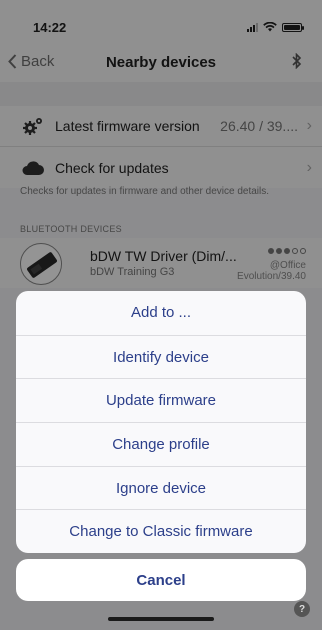  Describe the element at coordinates (161, 444) in the screenshot. I see `change-profile-button: Change profile` at that location.